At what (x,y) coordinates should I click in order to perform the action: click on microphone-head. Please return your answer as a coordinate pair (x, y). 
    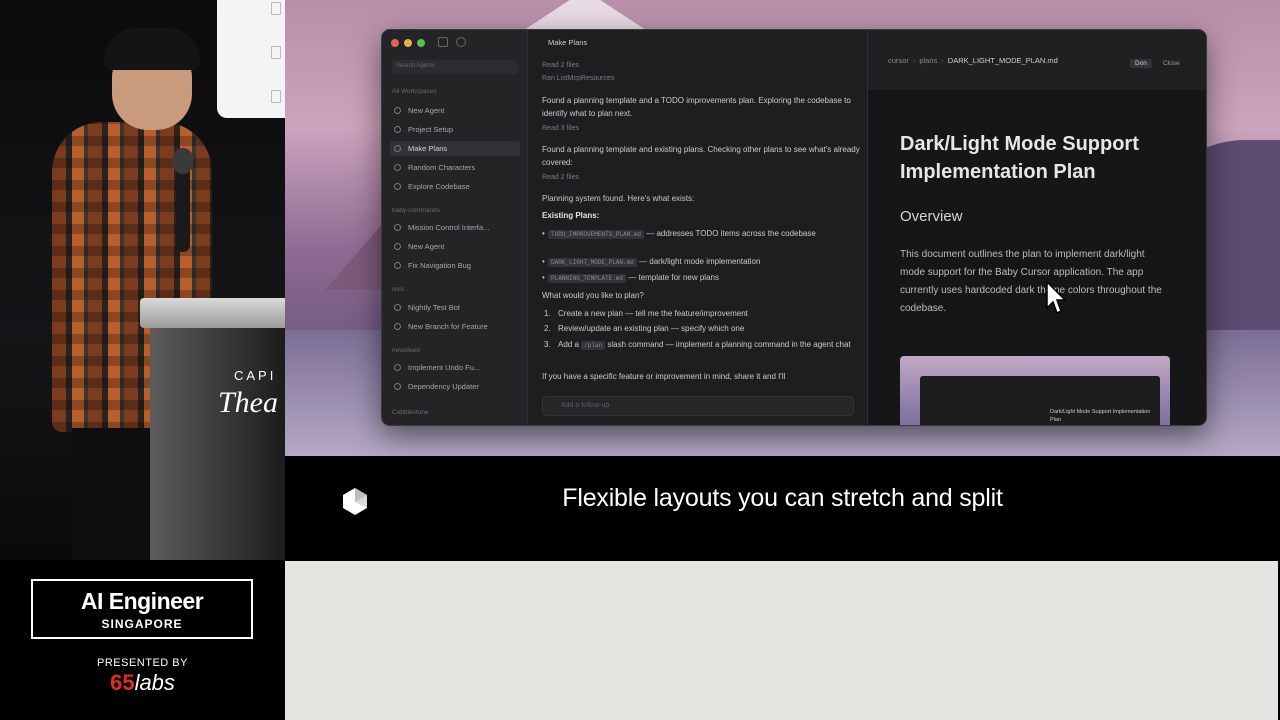
    Looking at the image, I should click on (183, 161).